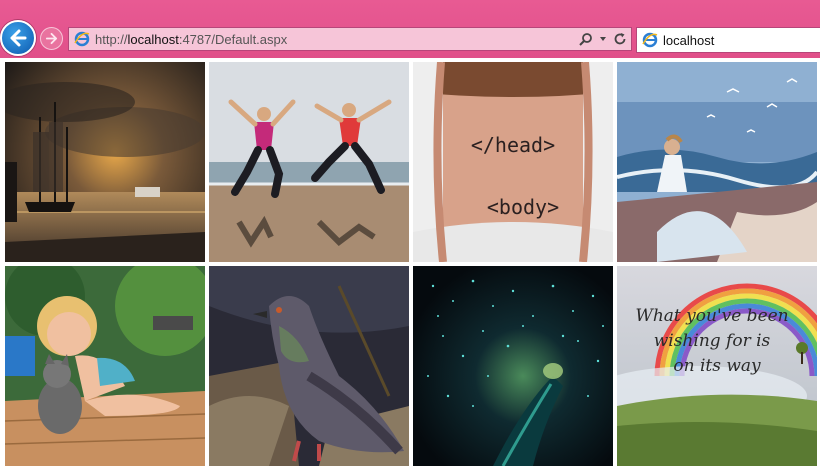  Describe the element at coordinates (717, 162) in the screenshot. I see `photo-woman-painting-sea` at that location.